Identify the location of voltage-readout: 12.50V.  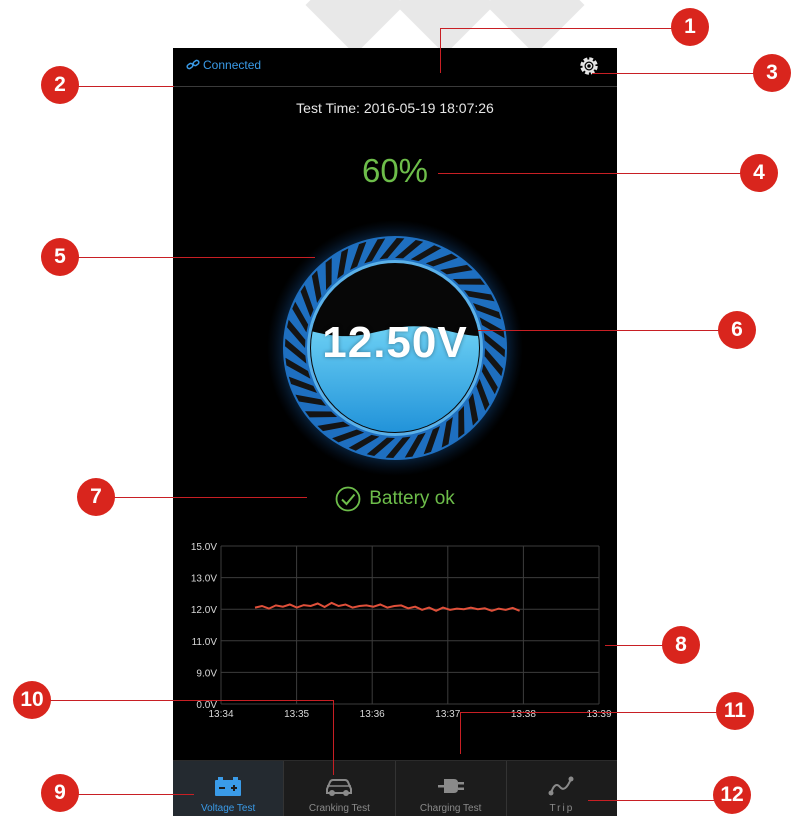
(395, 342).